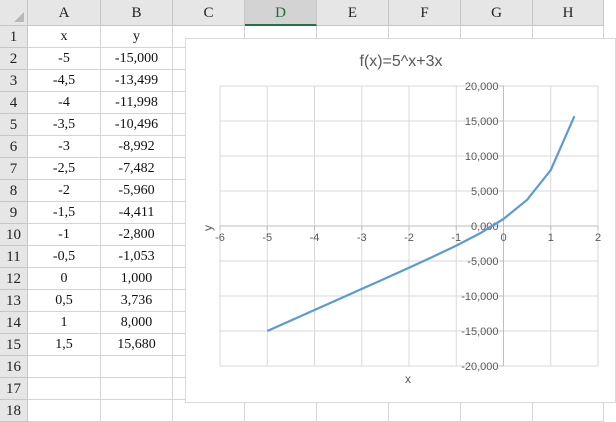 Image resolution: width=616 pixels, height=422 pixels. I want to click on cell-a5: -3,5, so click(64, 125).